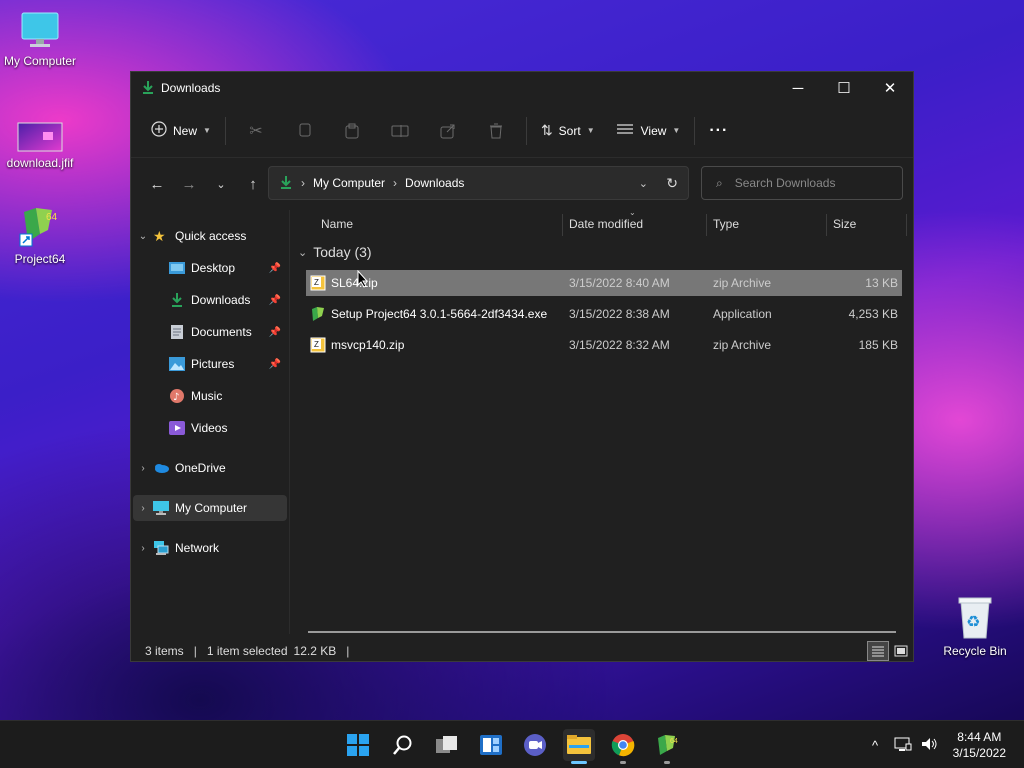 This screenshot has width=1024, height=768. Describe the element at coordinates (667, 746) in the screenshot. I see `project64-icon: 64` at that location.